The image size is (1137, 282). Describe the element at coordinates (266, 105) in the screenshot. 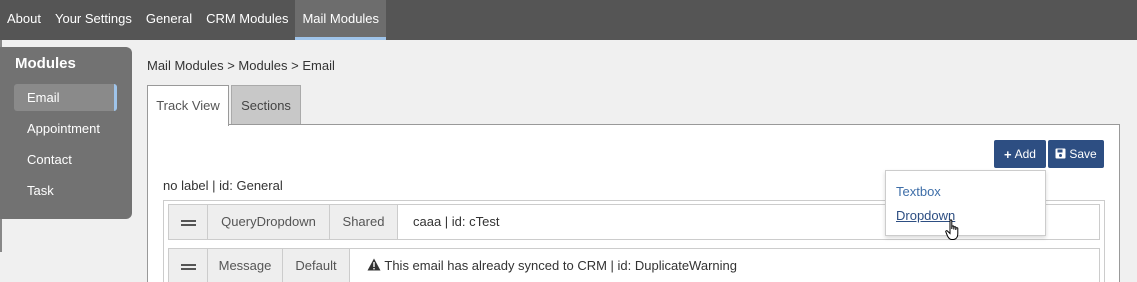

I see `tab-sections: Sections` at that location.